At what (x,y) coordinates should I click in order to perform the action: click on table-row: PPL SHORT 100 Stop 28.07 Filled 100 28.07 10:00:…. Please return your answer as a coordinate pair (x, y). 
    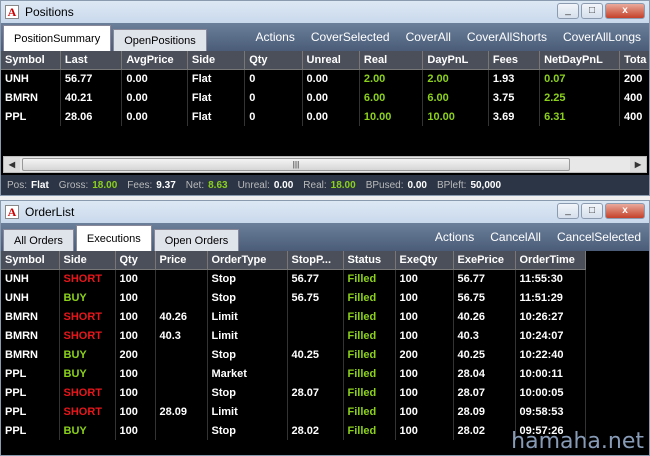
    Looking at the image, I should click on (293, 392).